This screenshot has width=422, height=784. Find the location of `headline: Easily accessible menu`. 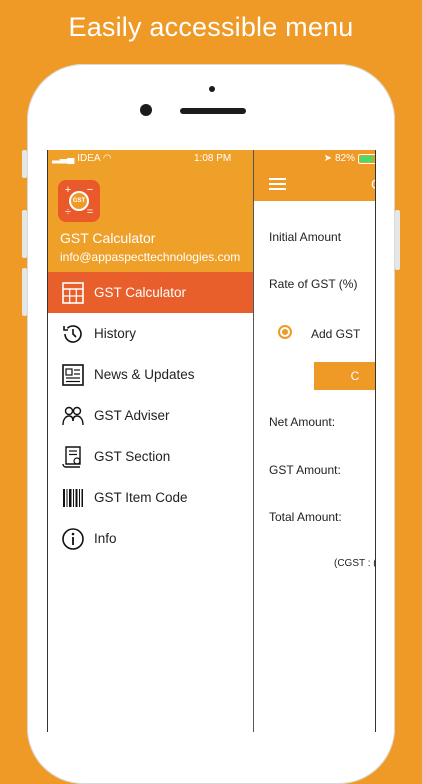

headline: Easily accessible menu is located at coordinates (211, 27).